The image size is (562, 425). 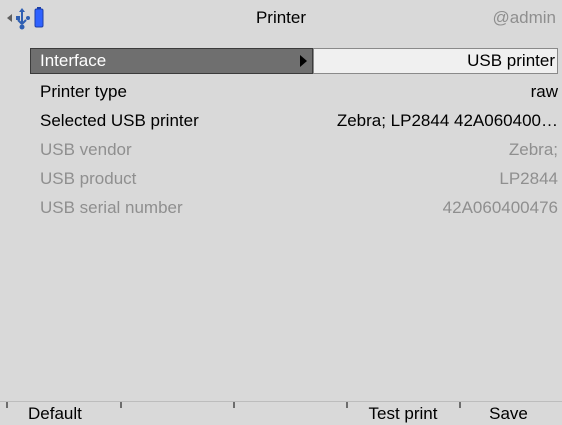 What do you see at coordinates (294, 91) in the screenshot?
I see `settings-row-printer-type: Printer type raw` at bounding box center [294, 91].